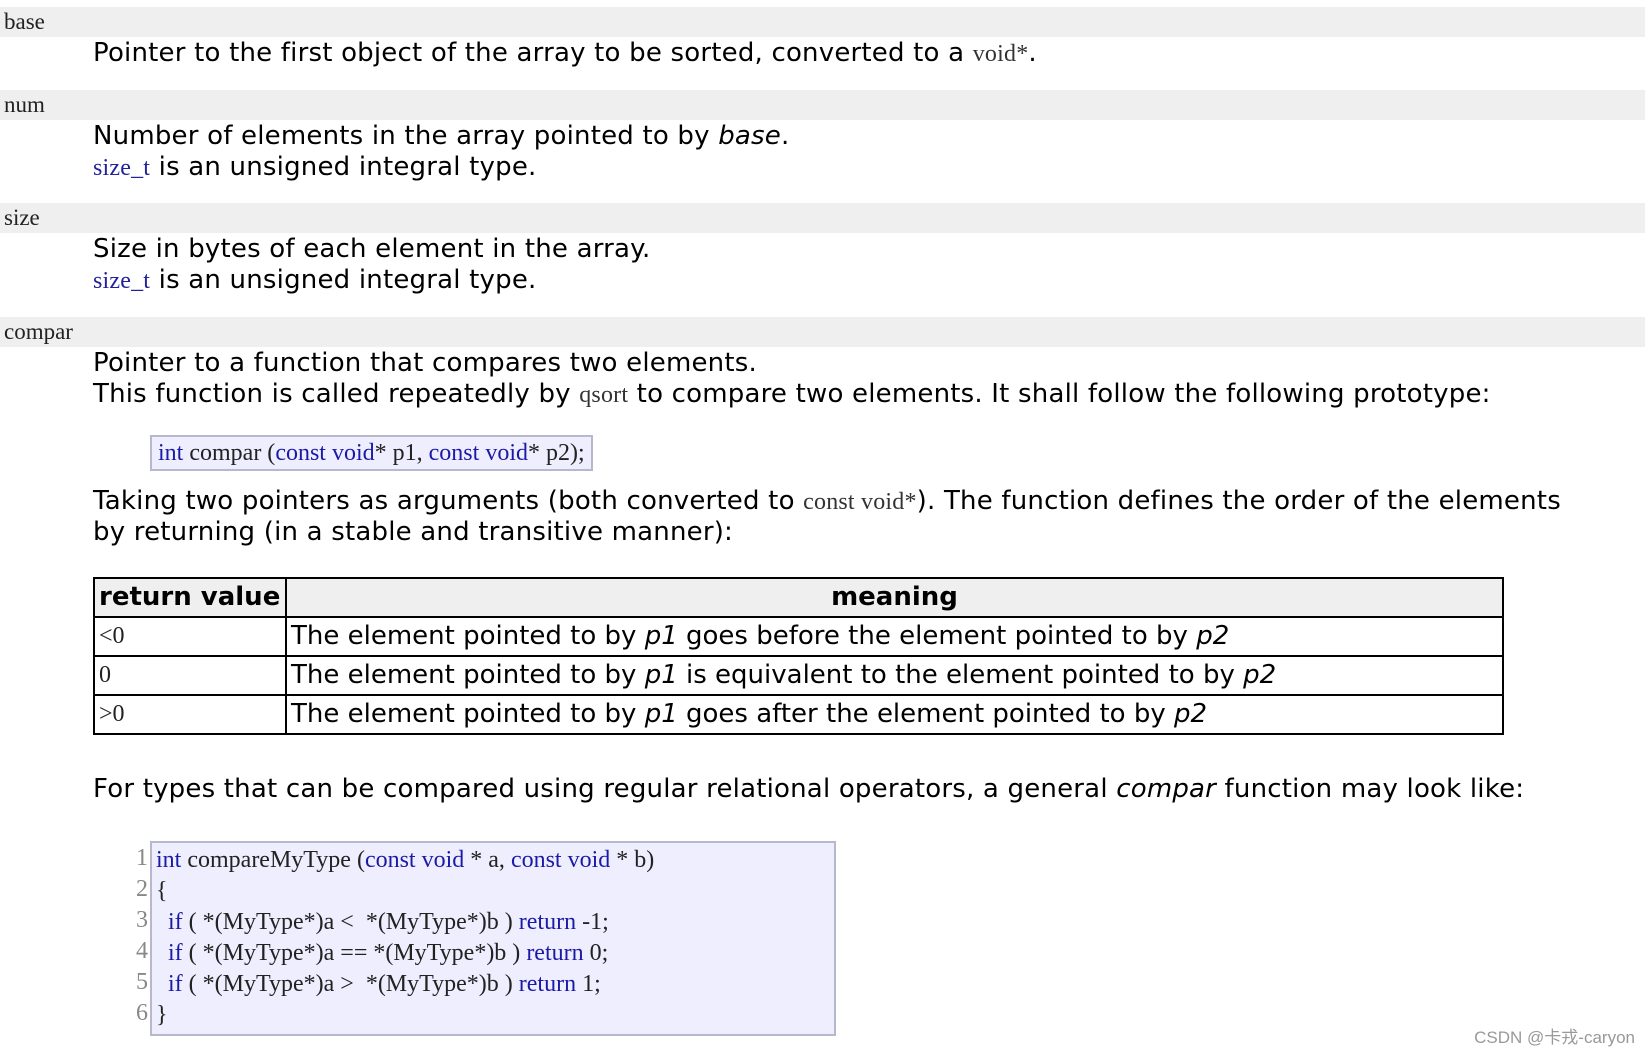  I want to click on code-text: 1;, so click(588, 984).